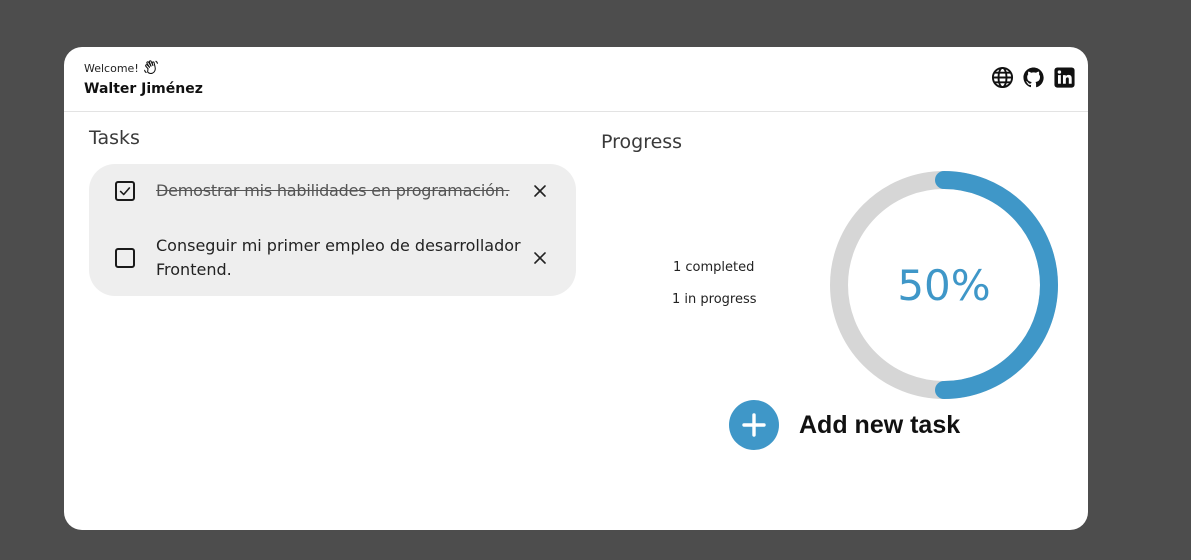 The width and height of the screenshot is (1191, 560). Describe the element at coordinates (642, 142) in the screenshot. I see `progress-title: Progress` at that location.